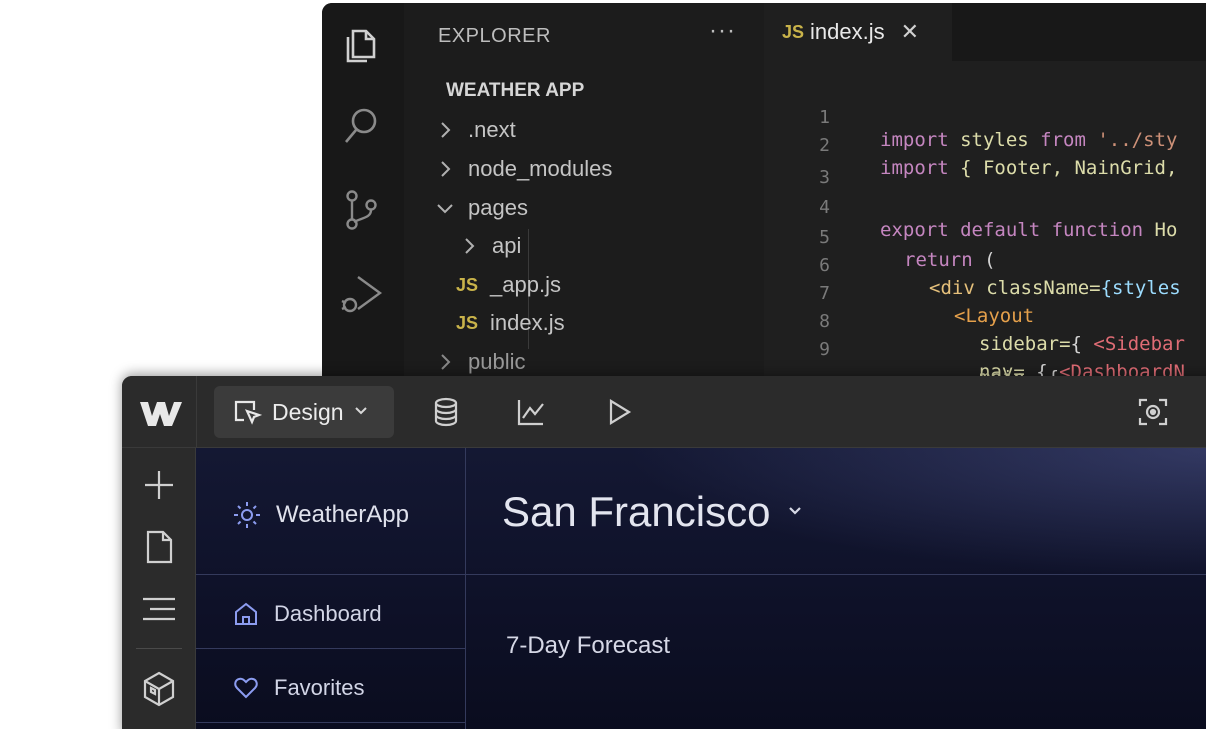  Describe the element at coordinates (985, 32) in the screenshot. I see `tab-bar: JS index.js ✕` at that location.